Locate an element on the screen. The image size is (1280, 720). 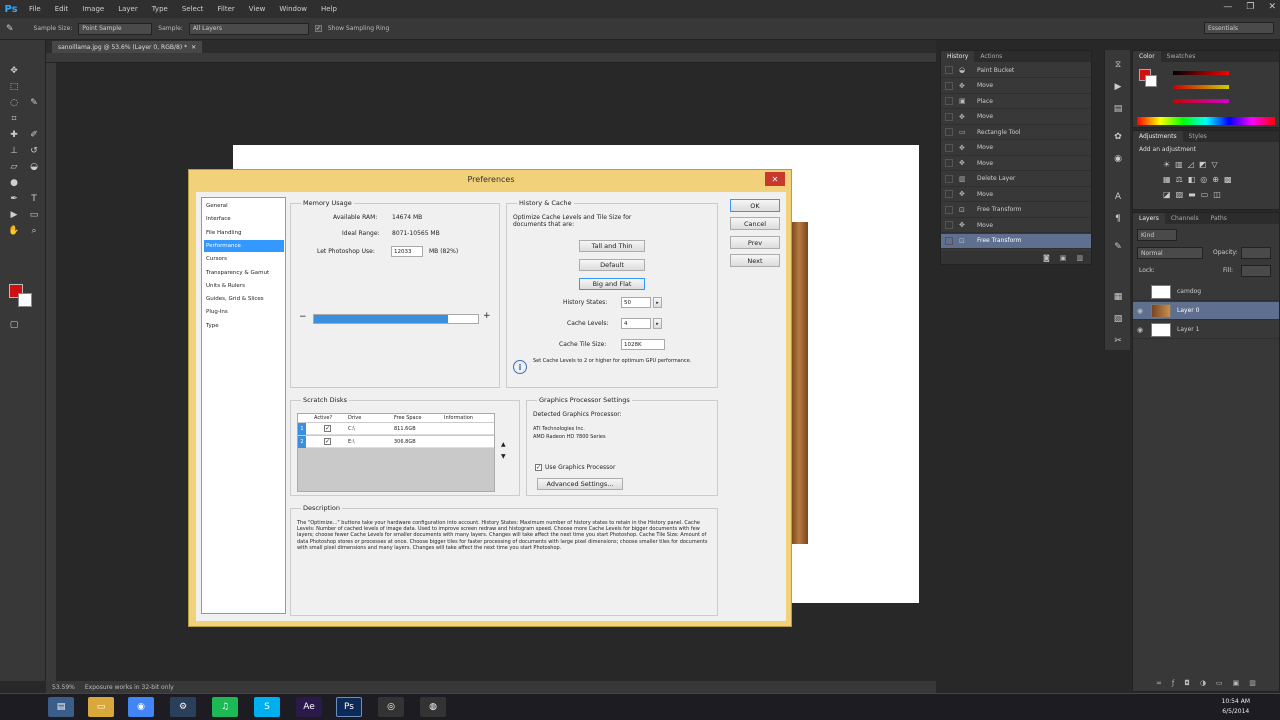
fx-icon: ƒ is located at coordinates (1173, 685).